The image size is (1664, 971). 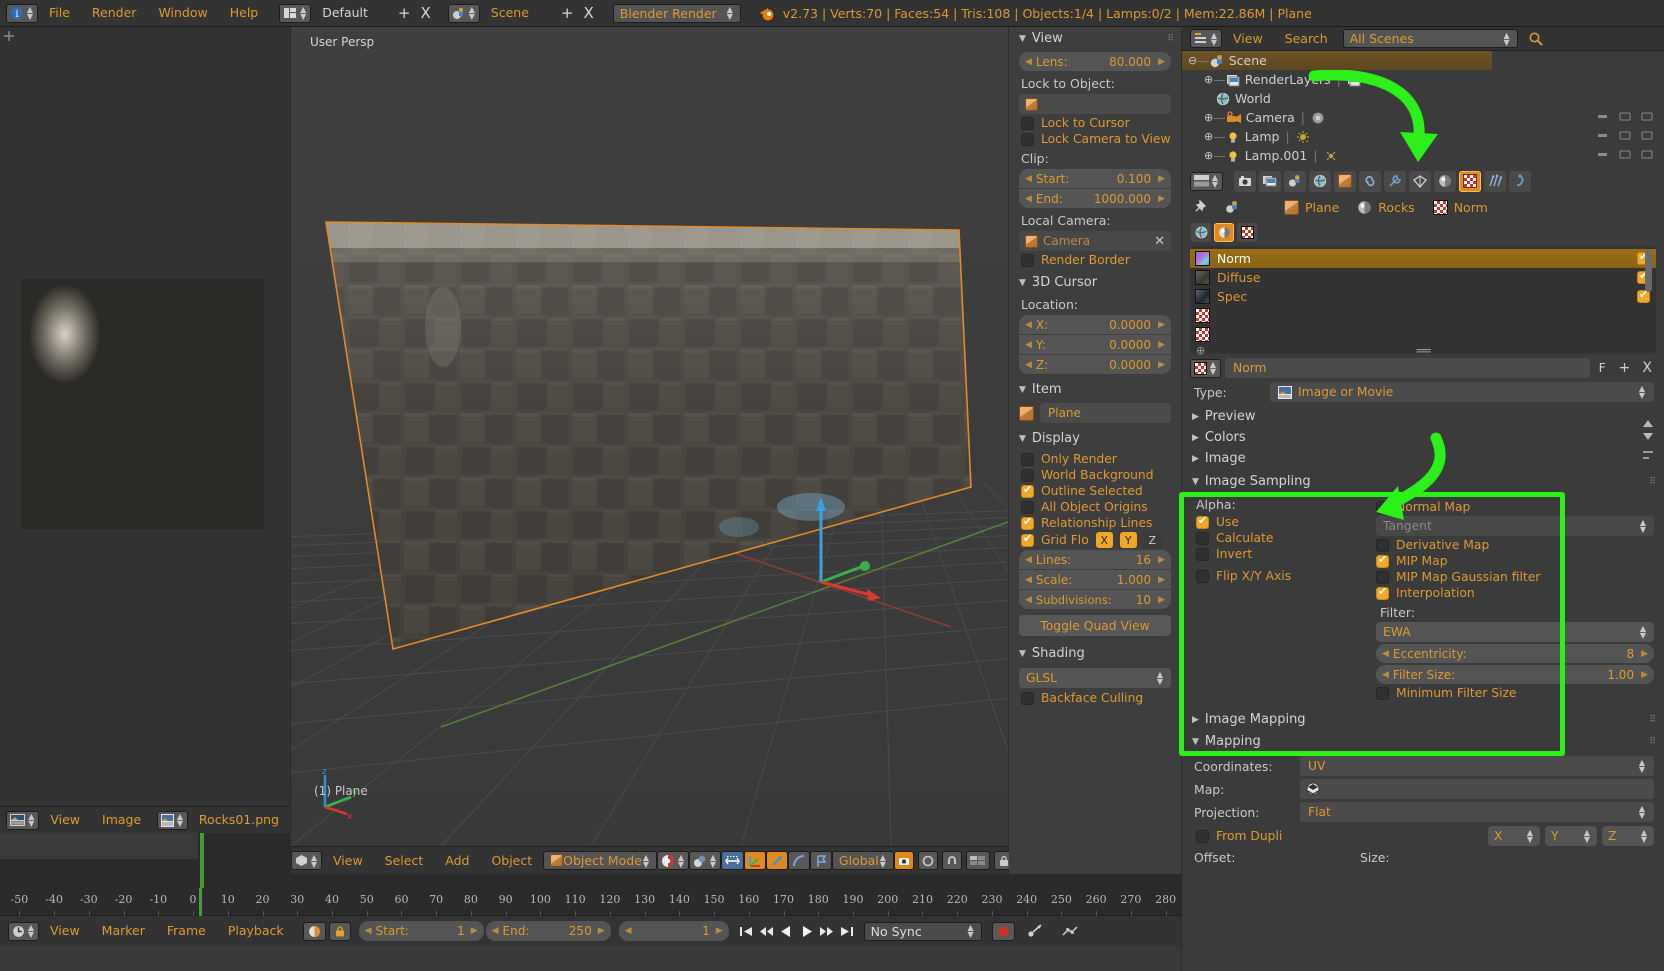 What do you see at coordinates (862, 860) in the screenshot?
I see `transform-orientation-dropdown: Global ▲ ▼` at bounding box center [862, 860].